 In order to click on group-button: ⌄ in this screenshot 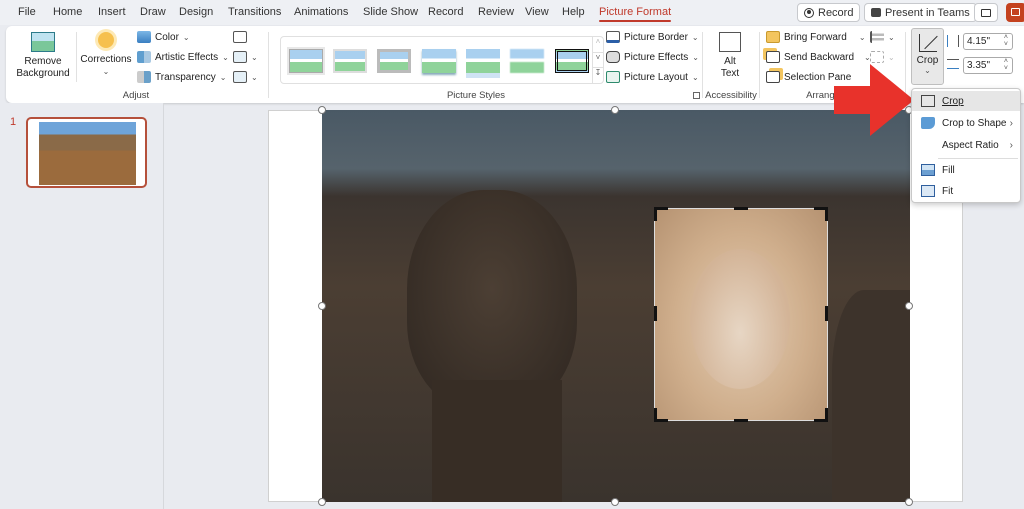, I will do `click(882, 57)`.